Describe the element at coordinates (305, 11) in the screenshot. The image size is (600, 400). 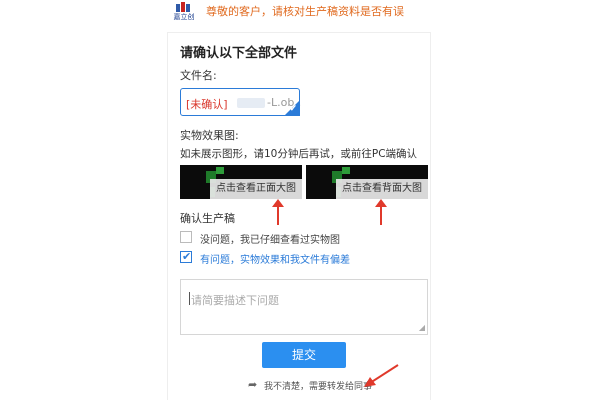
I see `notice-text: 尊敬的客户，请核对生产稿资料是否有误` at that location.